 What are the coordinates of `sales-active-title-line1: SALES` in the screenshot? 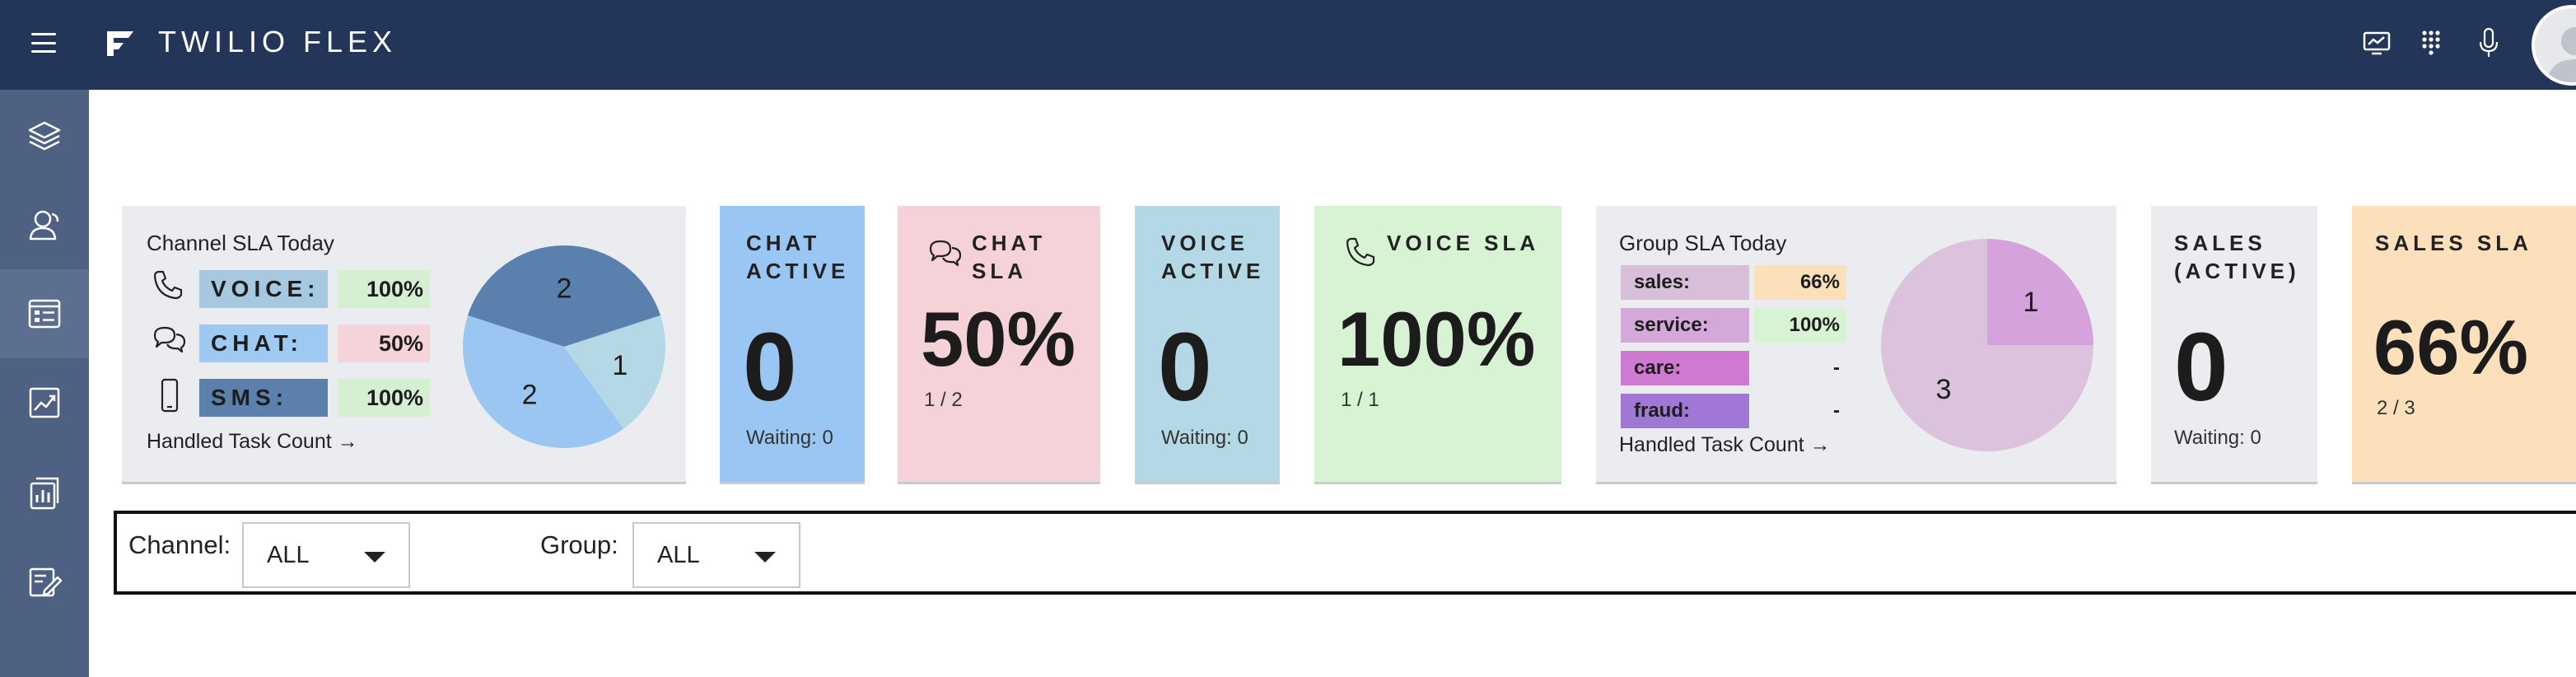 It's located at (2220, 243).